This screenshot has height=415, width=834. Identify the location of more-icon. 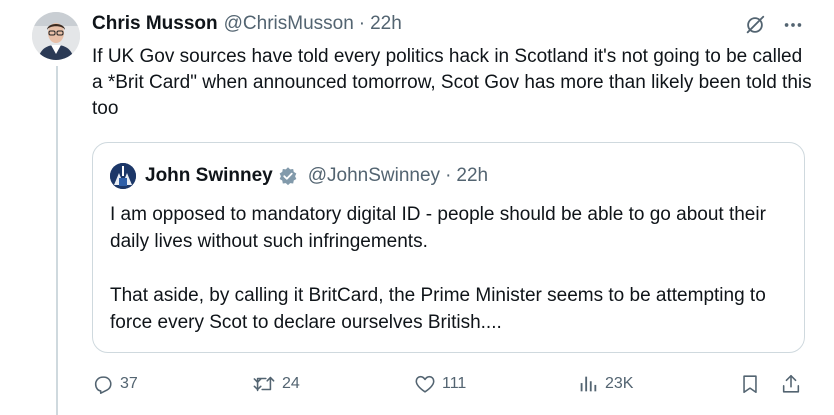
(793, 25).